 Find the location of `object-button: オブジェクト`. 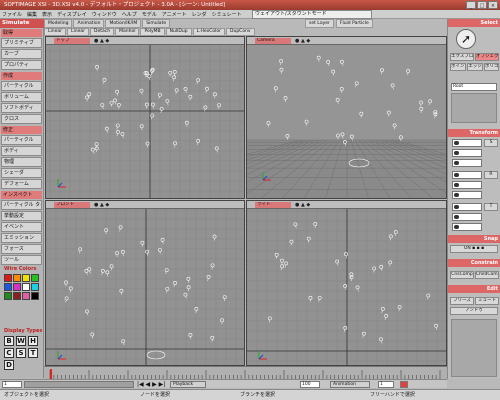

object-button: オブジェクト is located at coordinates (487, 57).